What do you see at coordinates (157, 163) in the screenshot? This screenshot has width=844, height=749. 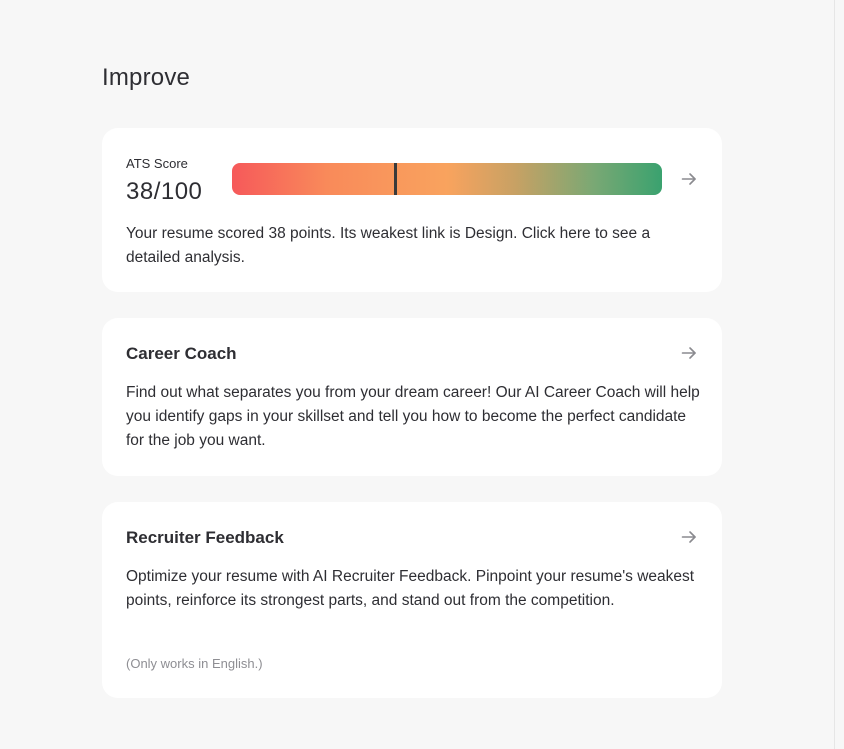 I see `ats-score-label: ATS Score` at bounding box center [157, 163].